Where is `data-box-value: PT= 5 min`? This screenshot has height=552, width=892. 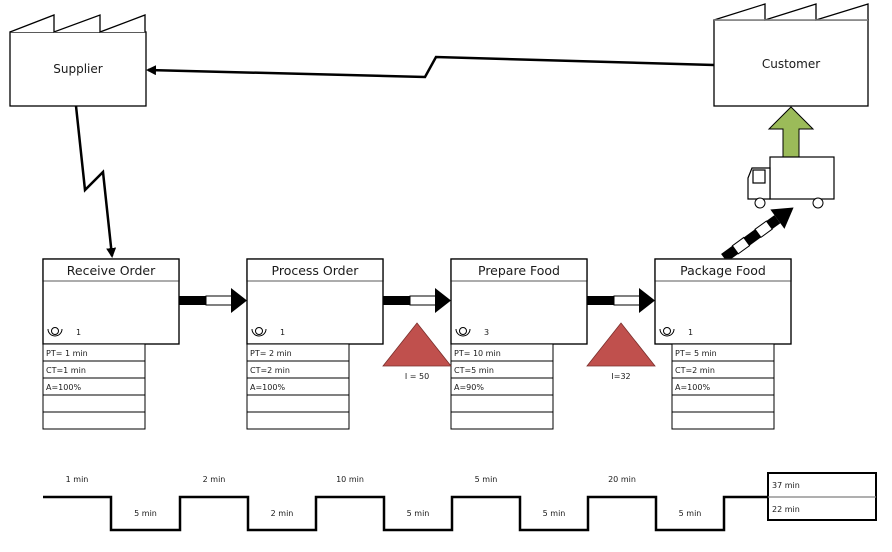
data-box-value: PT= 5 min is located at coordinates (696, 353).